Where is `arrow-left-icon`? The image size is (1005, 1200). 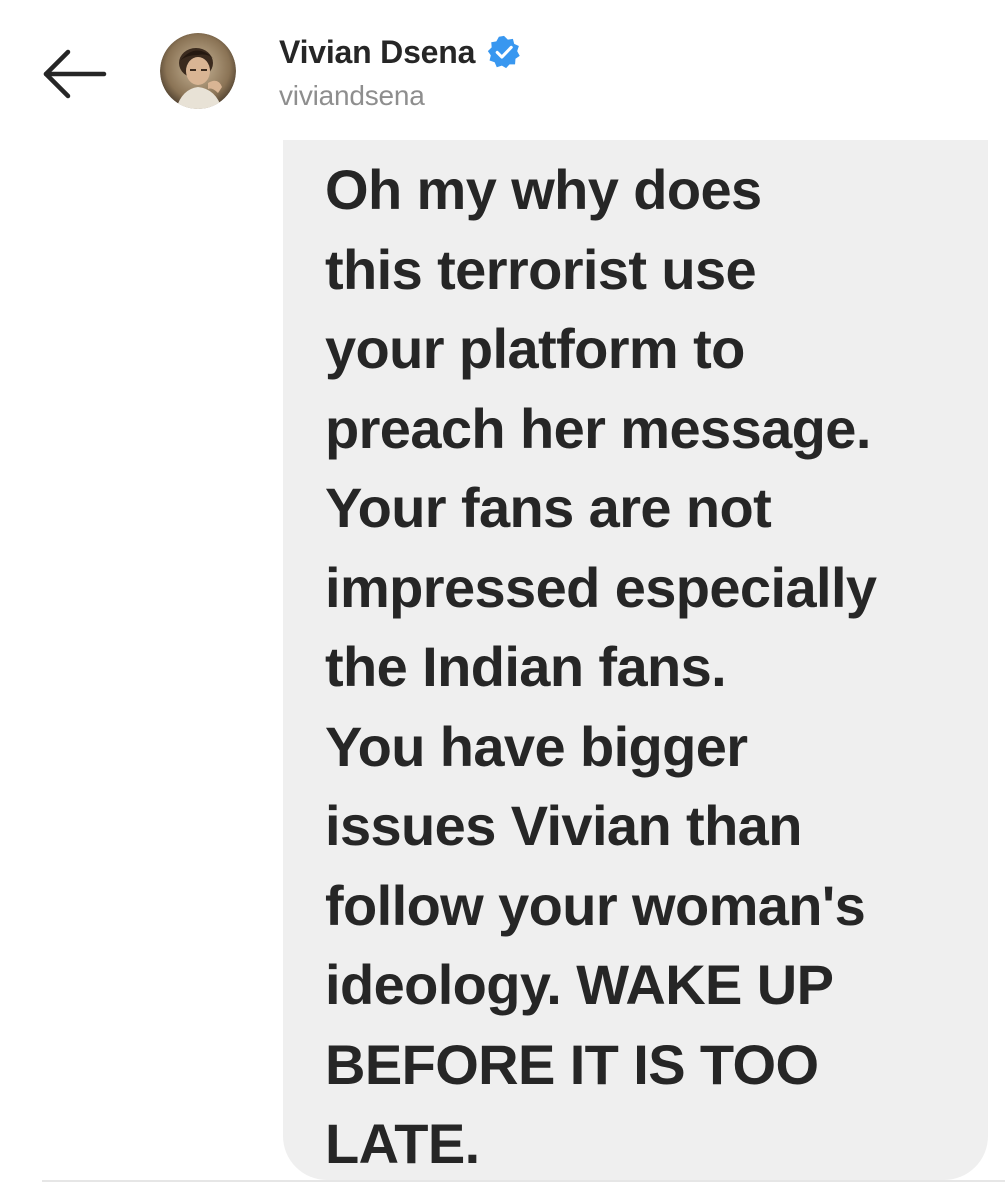
arrow-left-icon is located at coordinates (75, 74).